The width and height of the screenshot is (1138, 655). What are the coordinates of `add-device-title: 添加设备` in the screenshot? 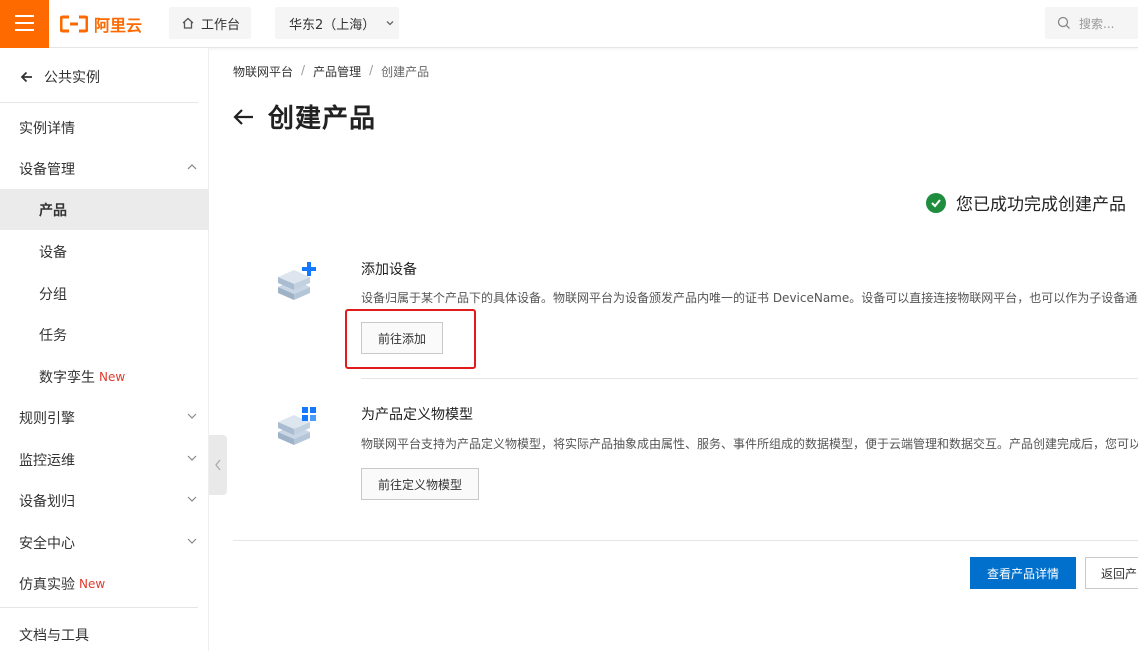 It's located at (389, 270).